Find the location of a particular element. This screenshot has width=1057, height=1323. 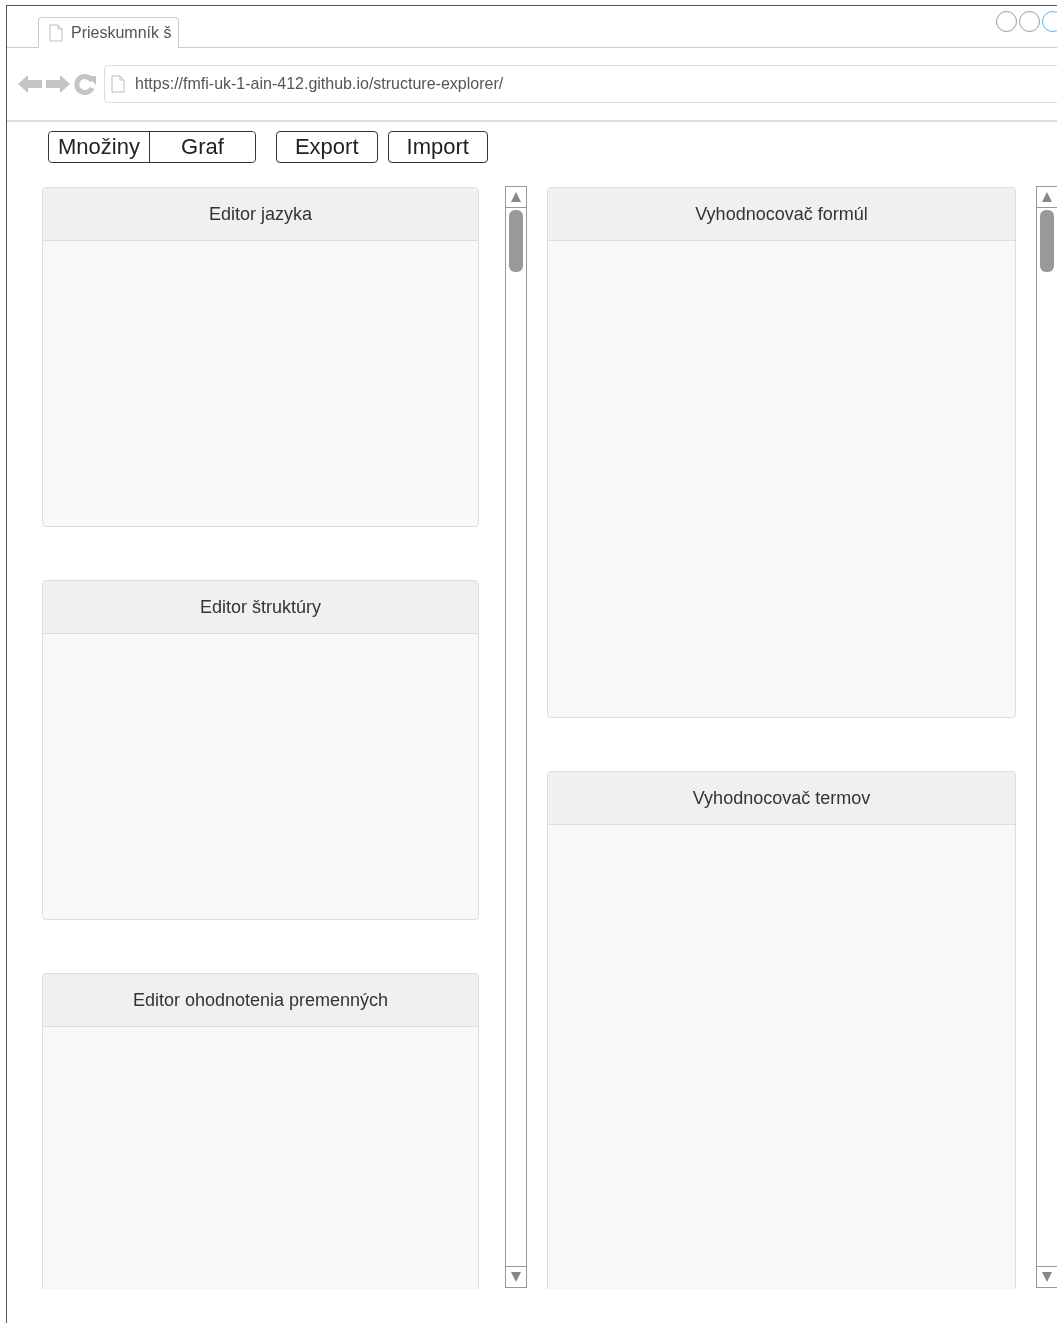

url-text: https://fmfi-uk-1-ain-412.github.io/structure-explorer/ is located at coordinates (319, 84).